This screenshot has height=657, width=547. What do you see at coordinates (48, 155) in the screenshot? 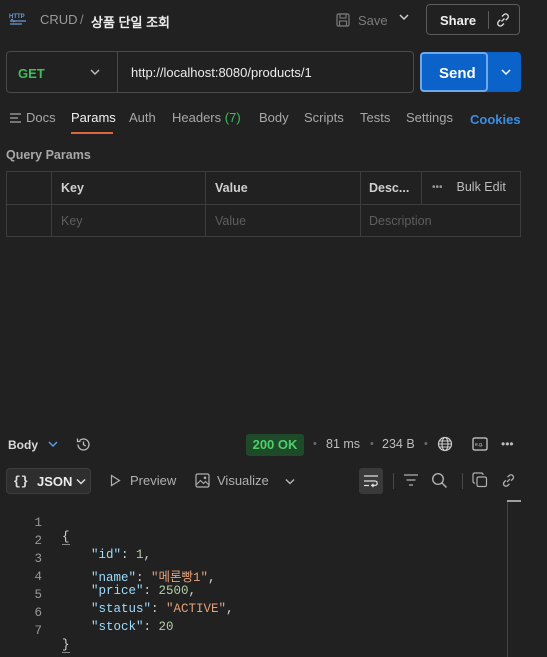
I see `query-params-title: Query Params` at bounding box center [48, 155].